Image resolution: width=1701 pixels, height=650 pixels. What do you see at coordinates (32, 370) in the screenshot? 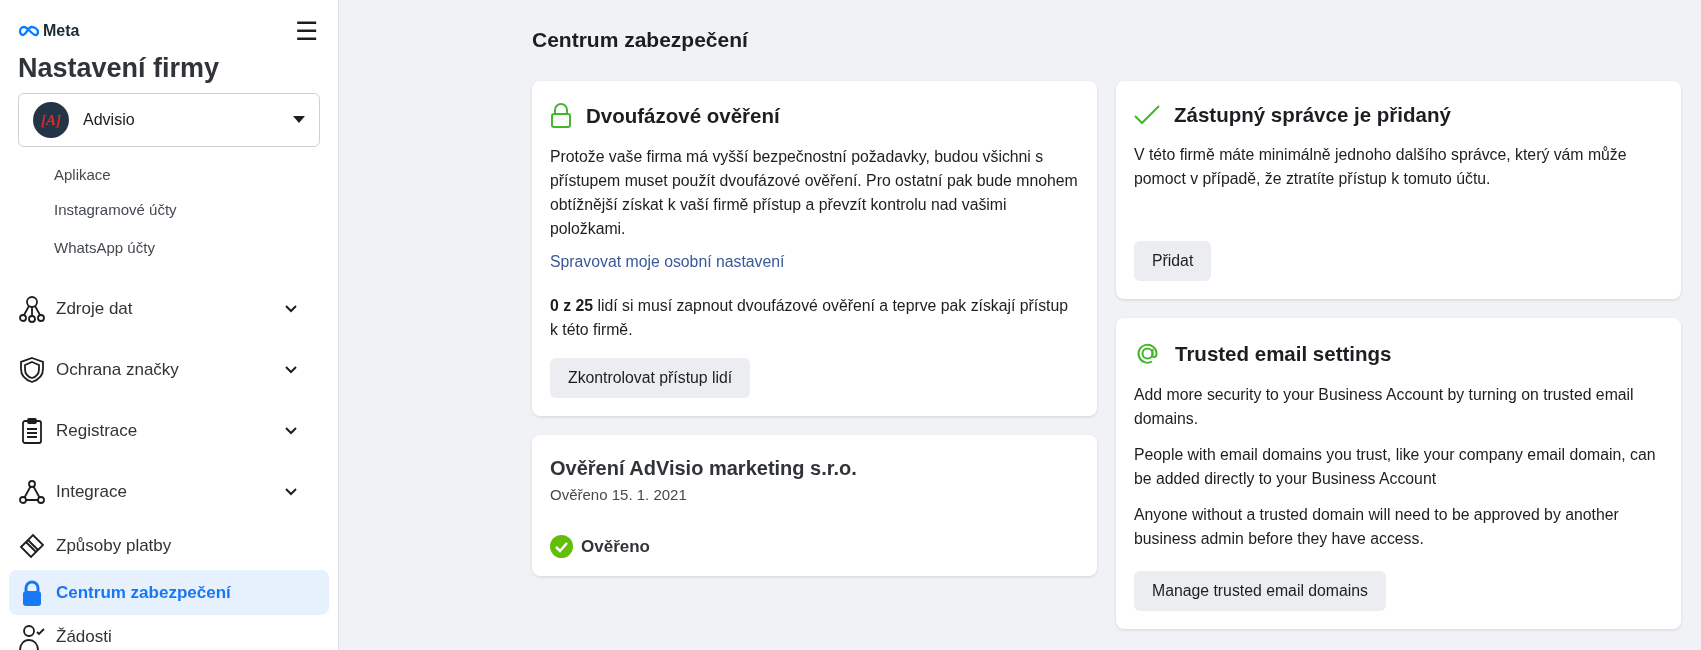
I see `shield-icon` at bounding box center [32, 370].